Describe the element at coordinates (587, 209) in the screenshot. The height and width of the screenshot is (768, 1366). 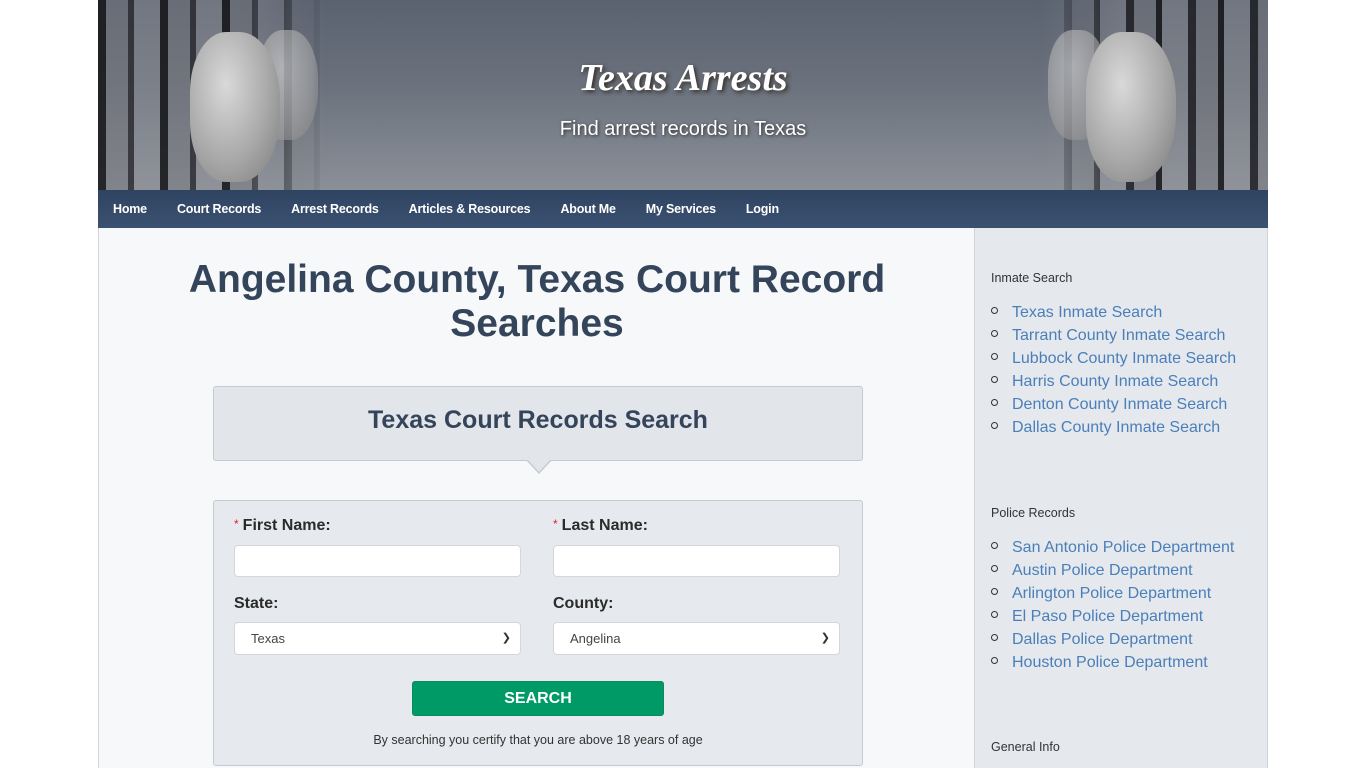
I see `nav-about-me: About Me` at that location.